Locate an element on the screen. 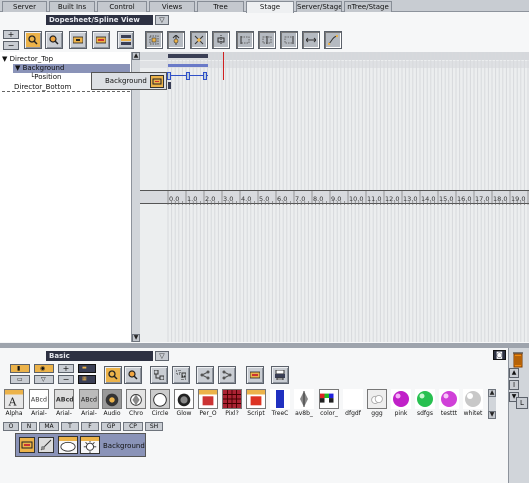 The width and height of the screenshot is (529, 483). select-key-button is located at coordinates (154, 40).